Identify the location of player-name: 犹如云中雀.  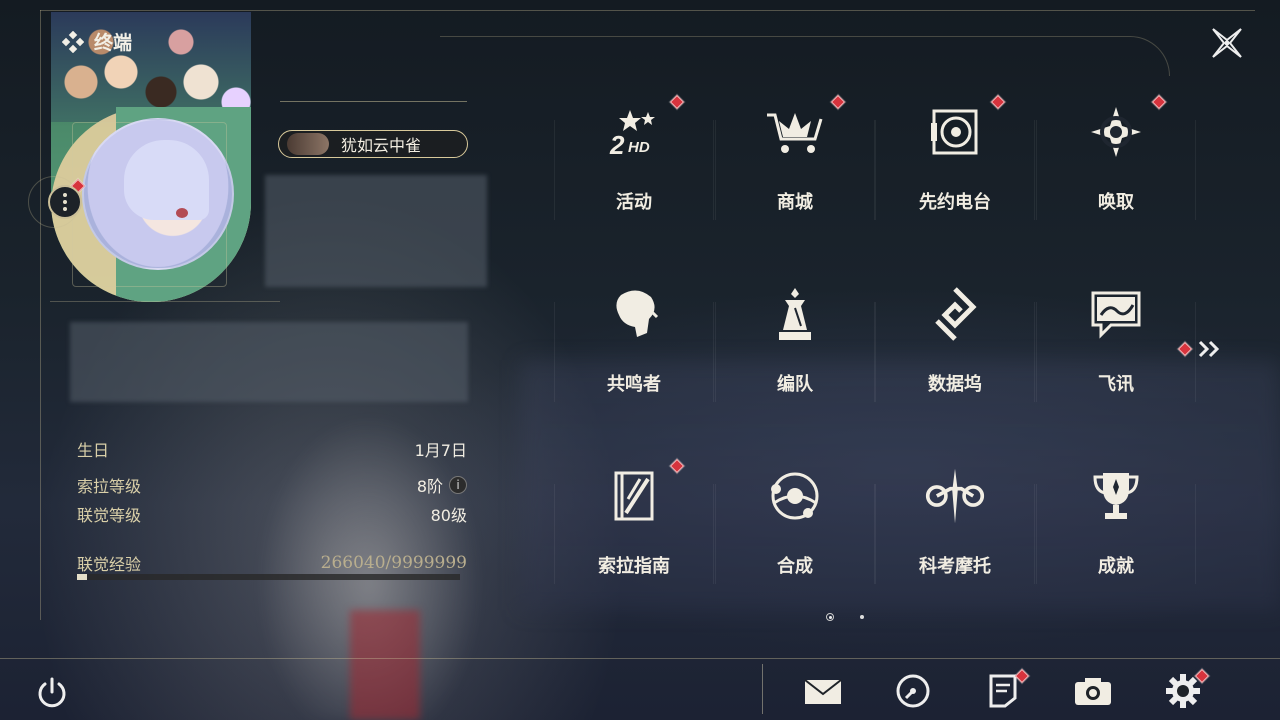
(381, 145).